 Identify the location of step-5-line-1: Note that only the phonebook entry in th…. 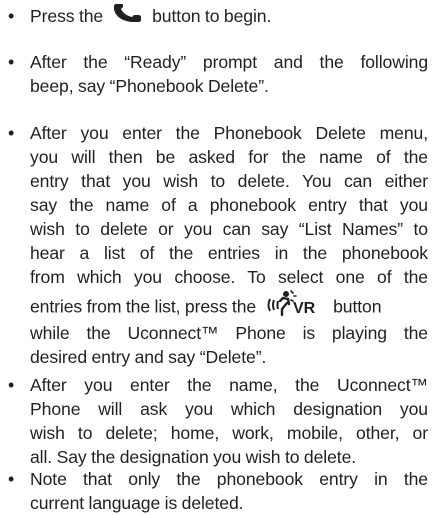
(229, 479).